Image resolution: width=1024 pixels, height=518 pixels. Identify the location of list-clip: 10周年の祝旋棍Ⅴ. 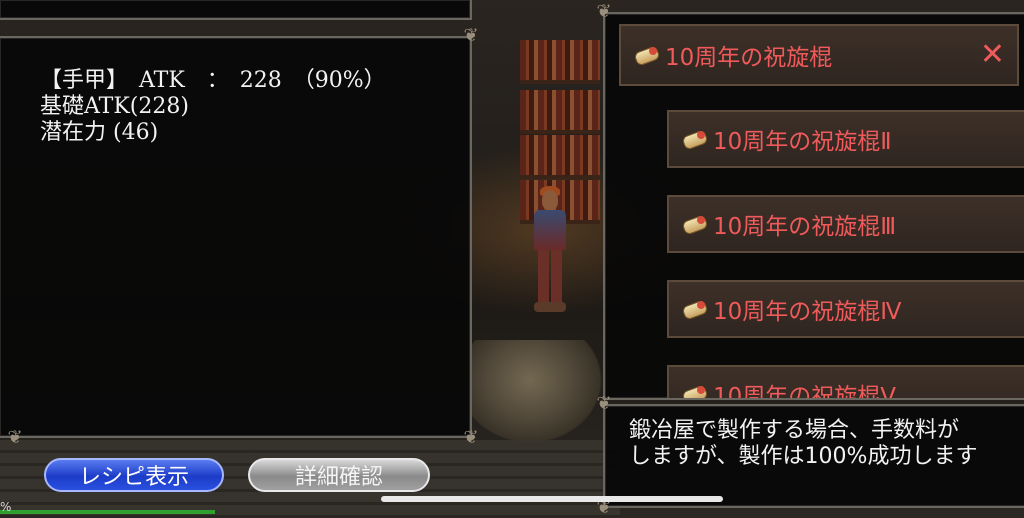
(845, 381).